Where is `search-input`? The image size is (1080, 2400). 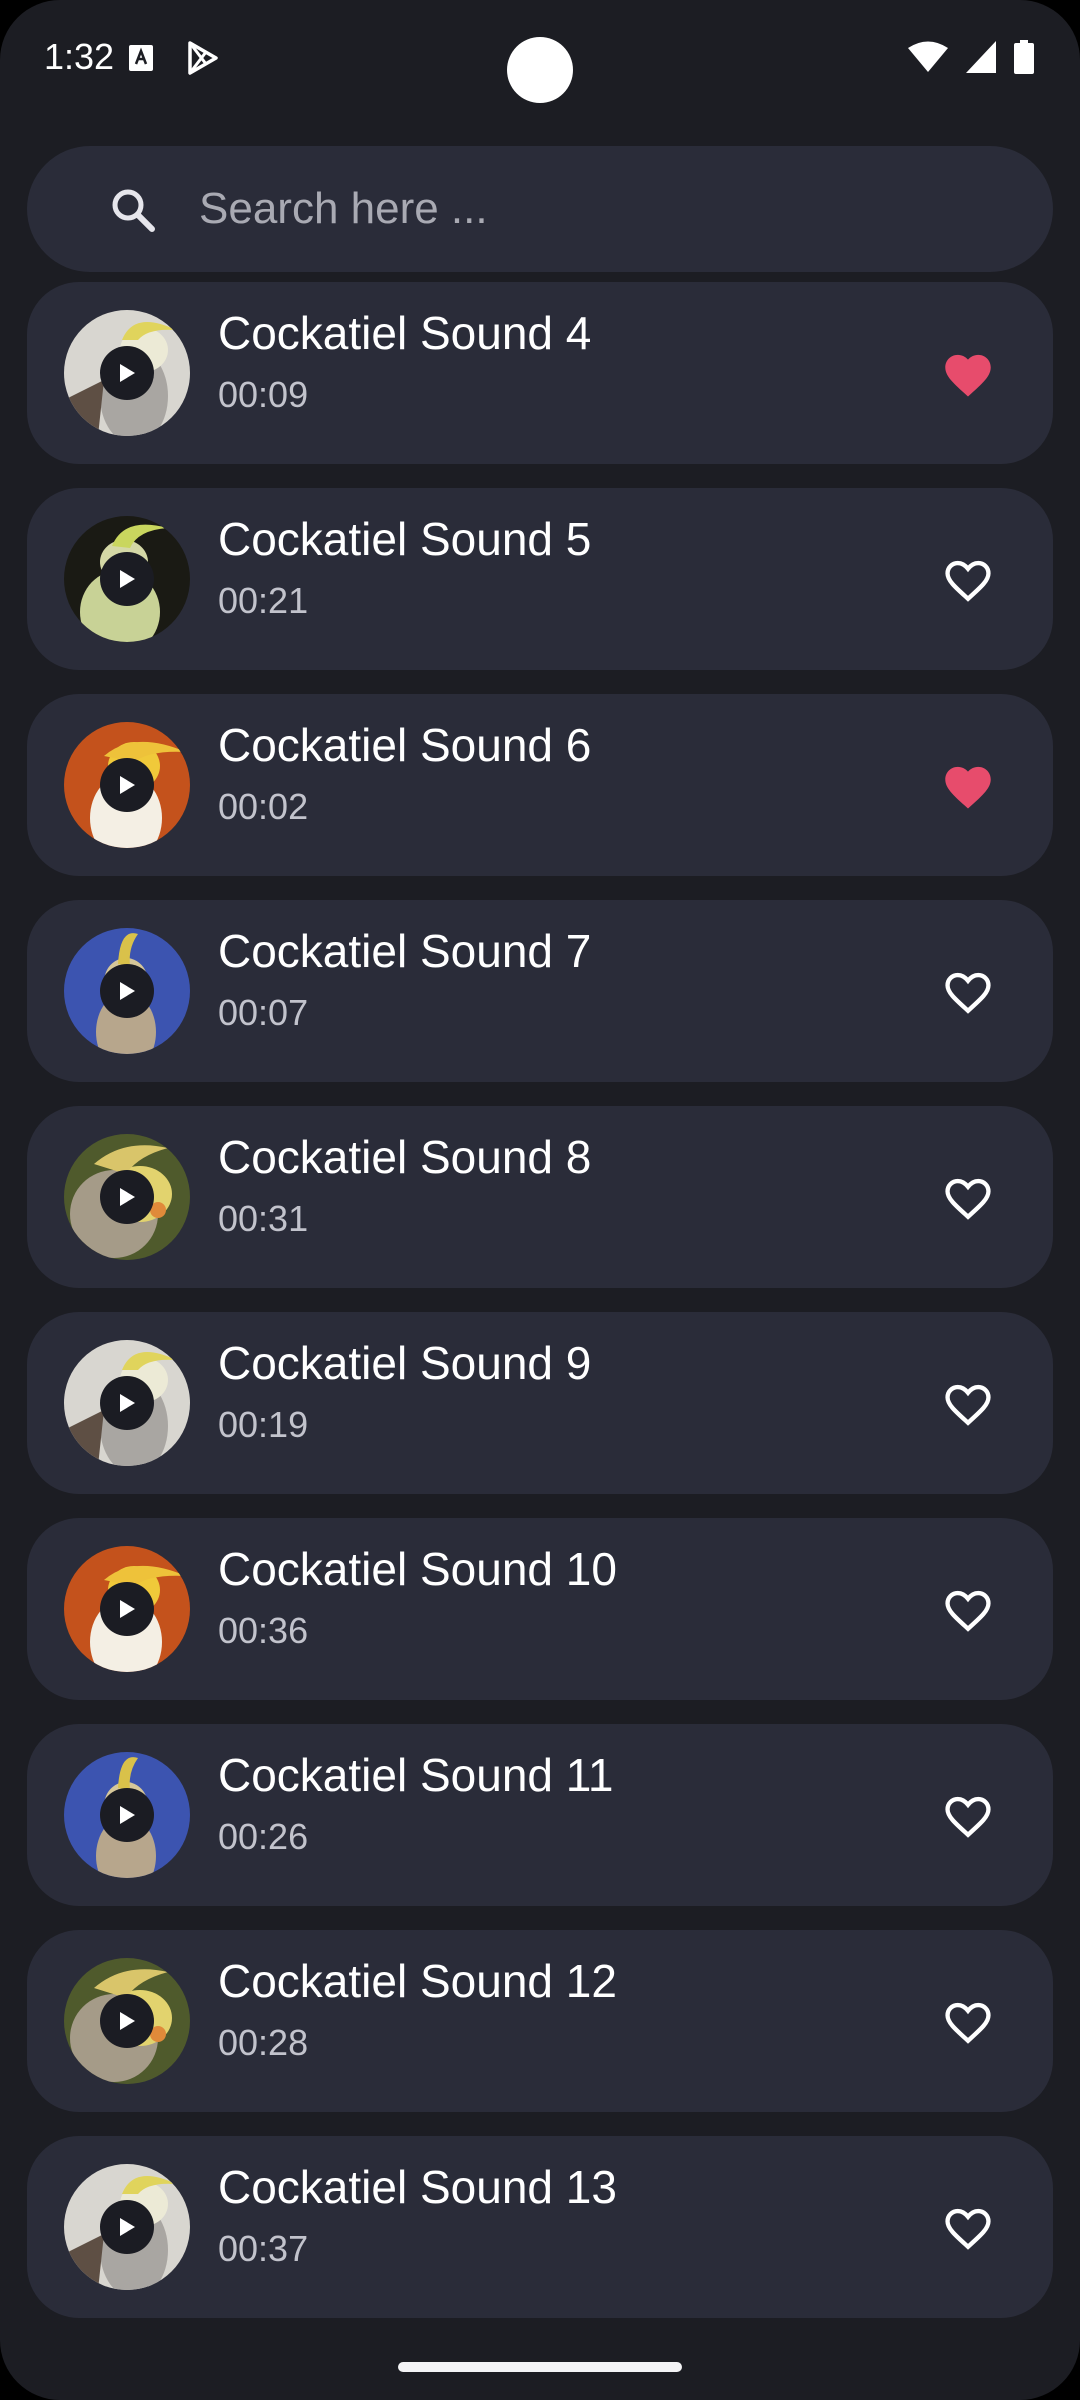 search-input is located at coordinates (609, 209).